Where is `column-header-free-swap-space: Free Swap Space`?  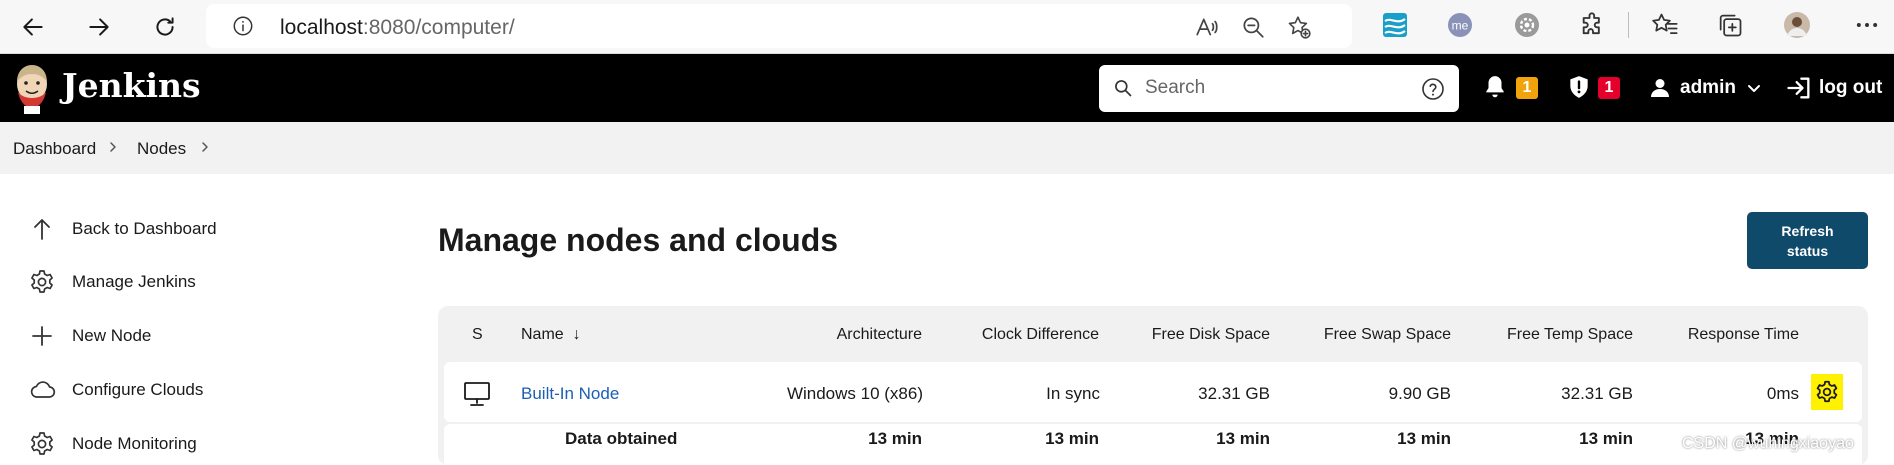 column-header-free-swap-space: Free Swap Space is located at coordinates (1370, 335).